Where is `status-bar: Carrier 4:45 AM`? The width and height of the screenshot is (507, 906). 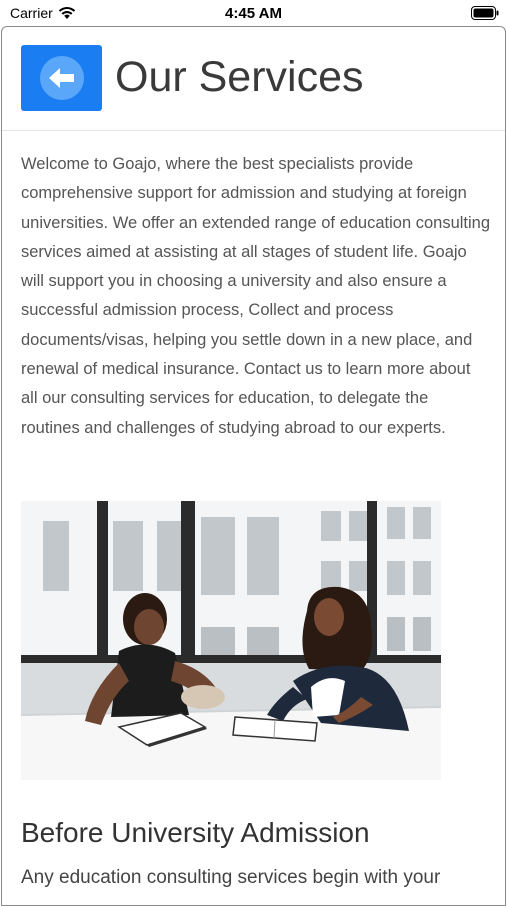 status-bar: Carrier 4:45 AM is located at coordinates (253, 13).